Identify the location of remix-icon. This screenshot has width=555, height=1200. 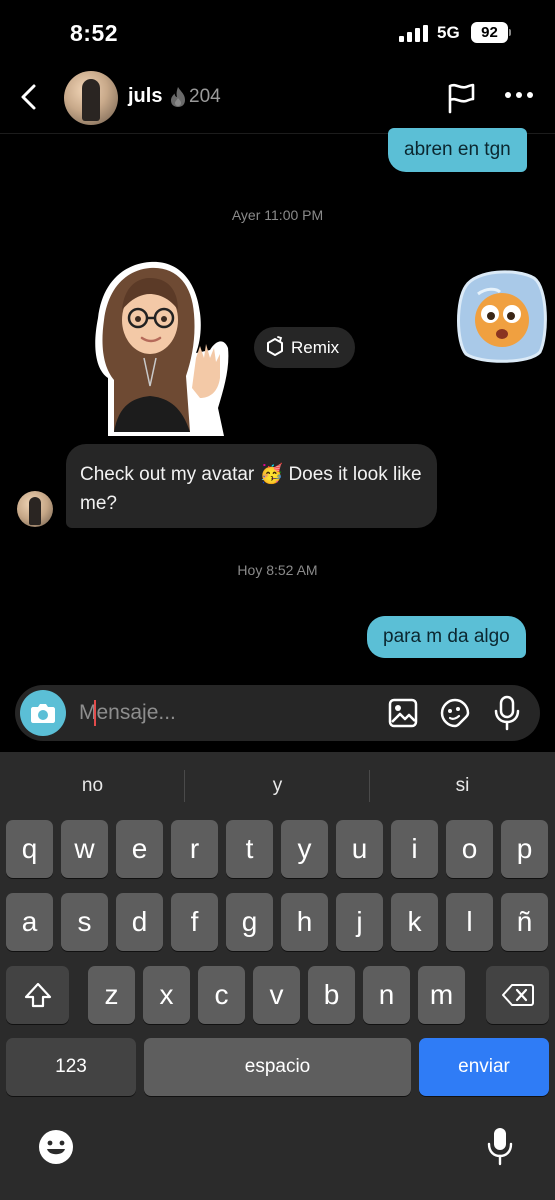
(275, 346).